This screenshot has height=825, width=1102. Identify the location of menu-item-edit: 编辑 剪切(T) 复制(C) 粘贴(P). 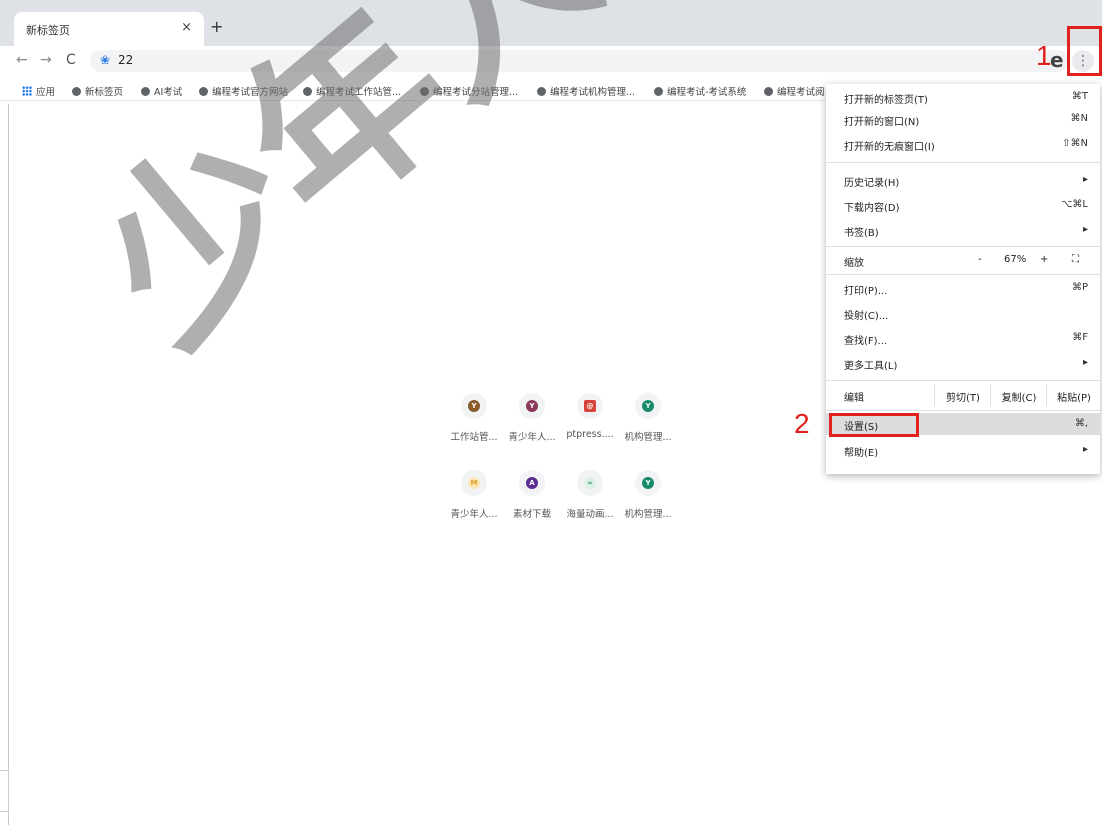
(963, 395).